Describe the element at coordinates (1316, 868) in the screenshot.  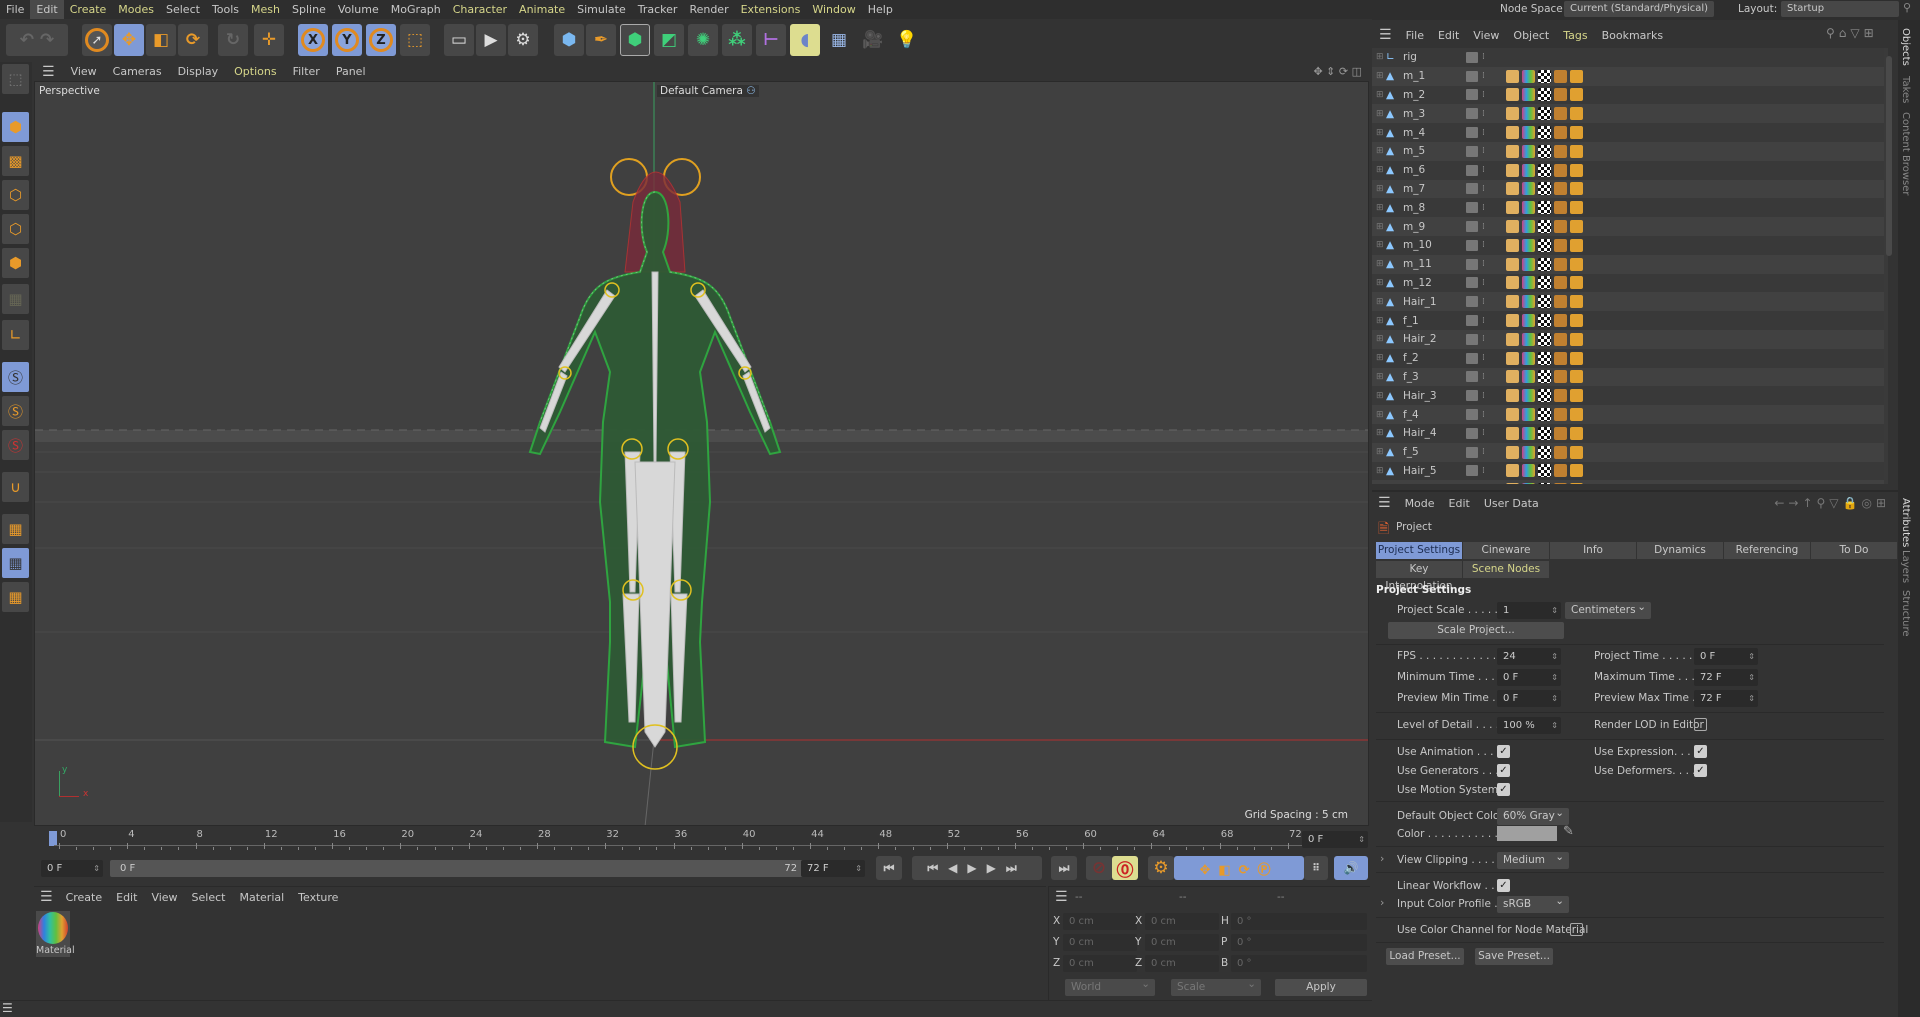
I see `pla-button: ⠿` at that location.